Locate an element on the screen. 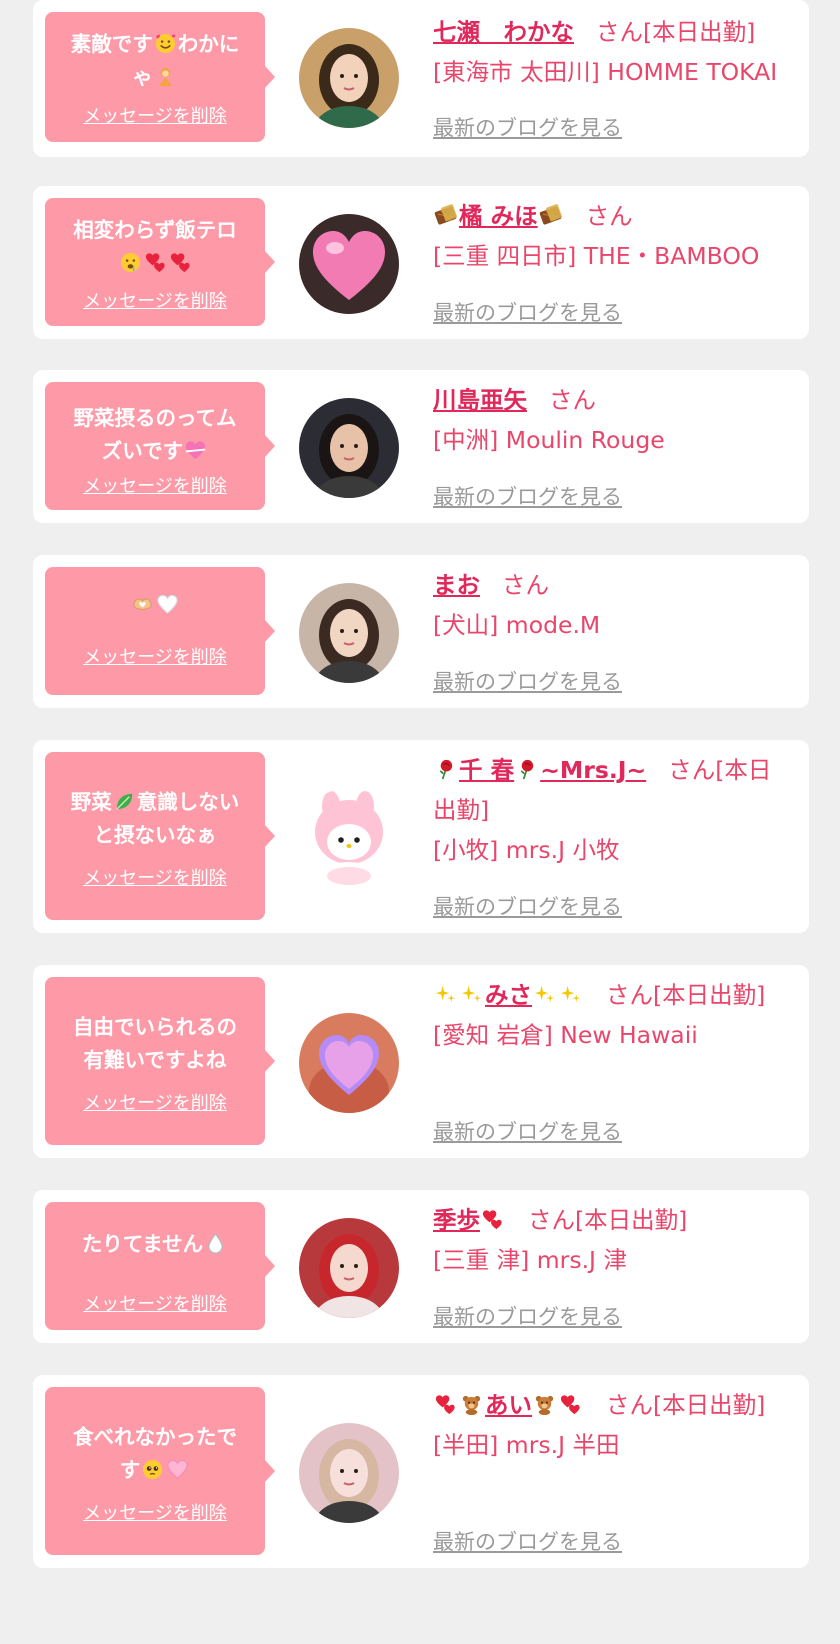 The width and height of the screenshot is (840, 1644). message-line: す is located at coordinates (155, 1470).